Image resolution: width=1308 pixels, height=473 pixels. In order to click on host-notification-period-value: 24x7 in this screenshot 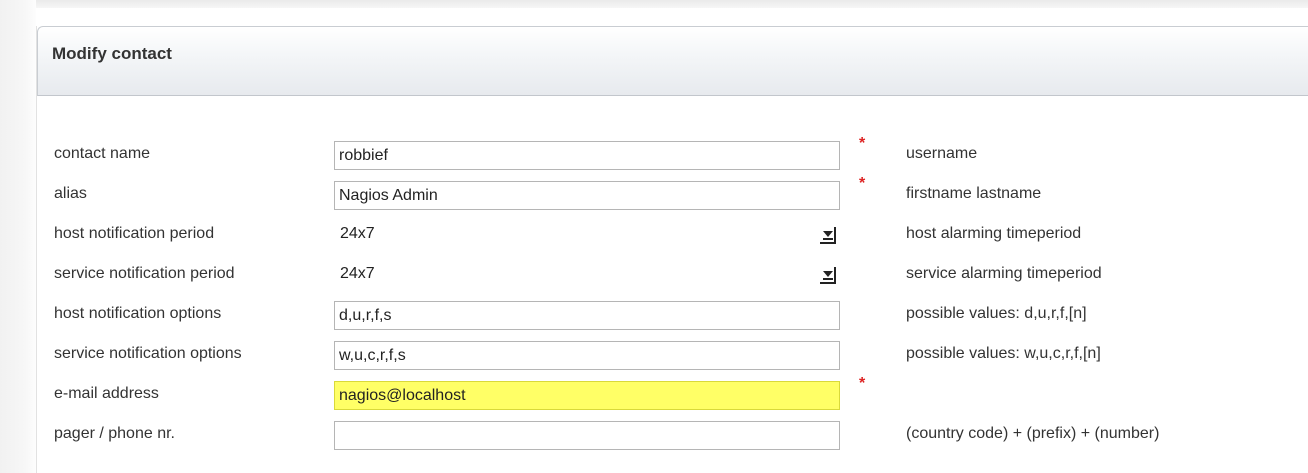, I will do `click(357, 233)`.